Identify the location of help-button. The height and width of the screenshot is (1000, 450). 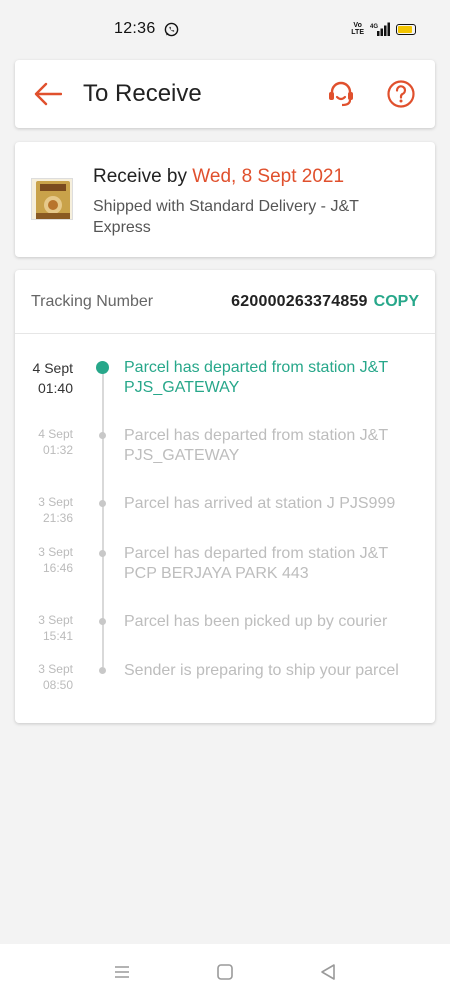
(401, 94).